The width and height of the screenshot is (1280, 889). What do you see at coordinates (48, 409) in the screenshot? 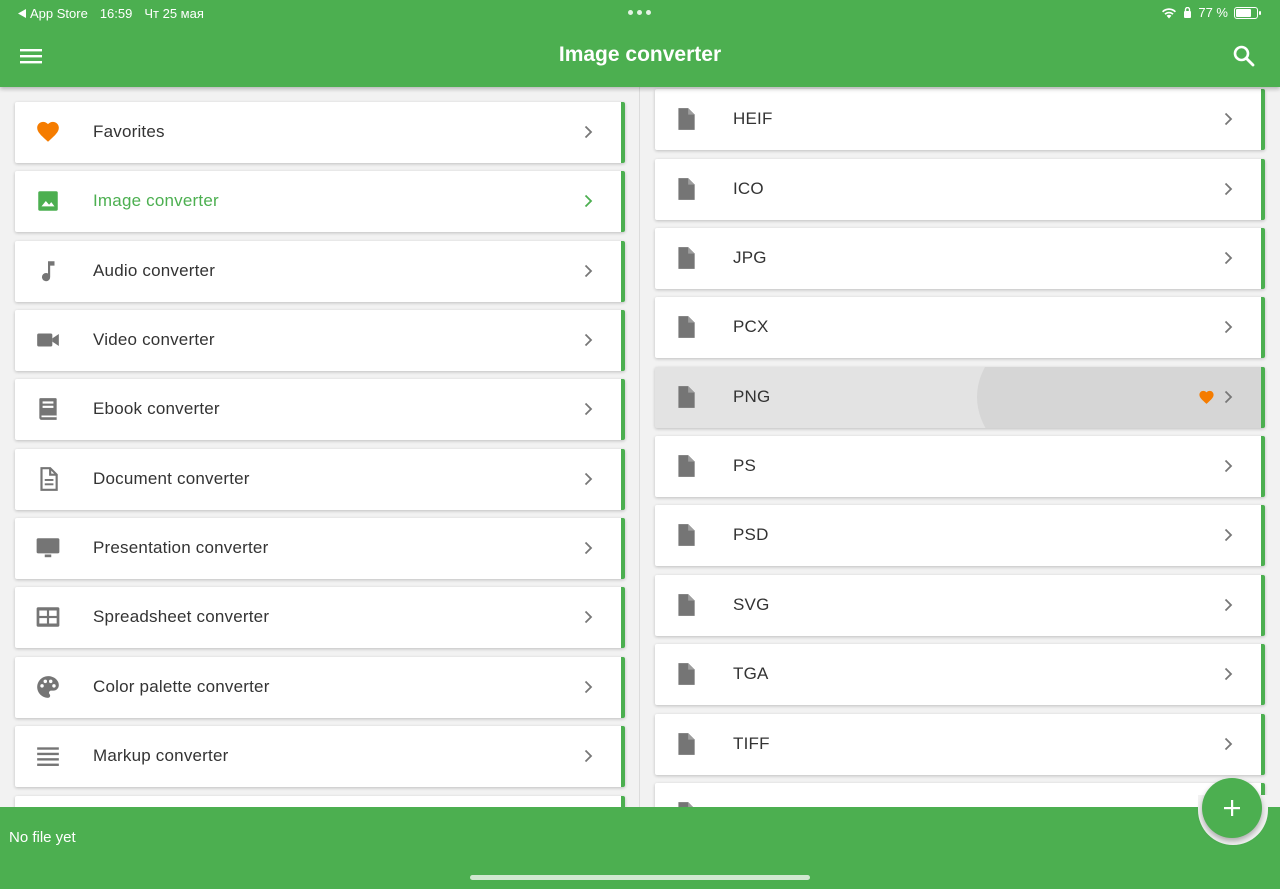
I see `book-icon` at bounding box center [48, 409].